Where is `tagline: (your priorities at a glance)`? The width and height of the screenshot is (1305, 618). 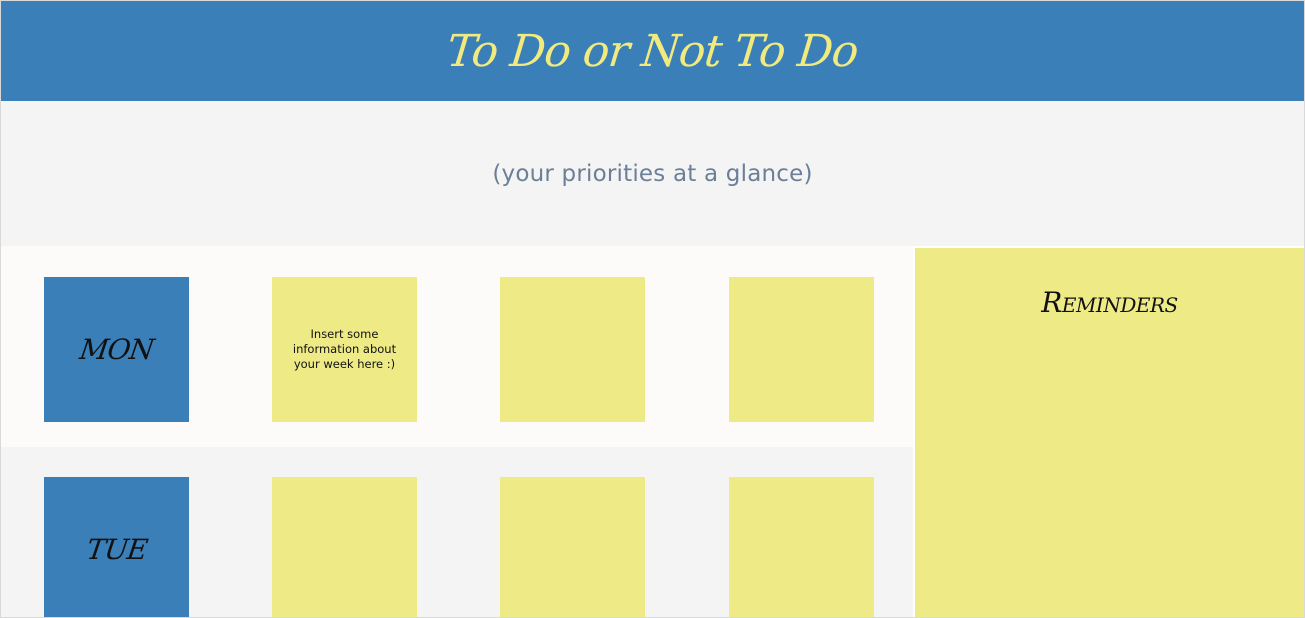 tagline: (your priorities at a glance) is located at coordinates (652, 173).